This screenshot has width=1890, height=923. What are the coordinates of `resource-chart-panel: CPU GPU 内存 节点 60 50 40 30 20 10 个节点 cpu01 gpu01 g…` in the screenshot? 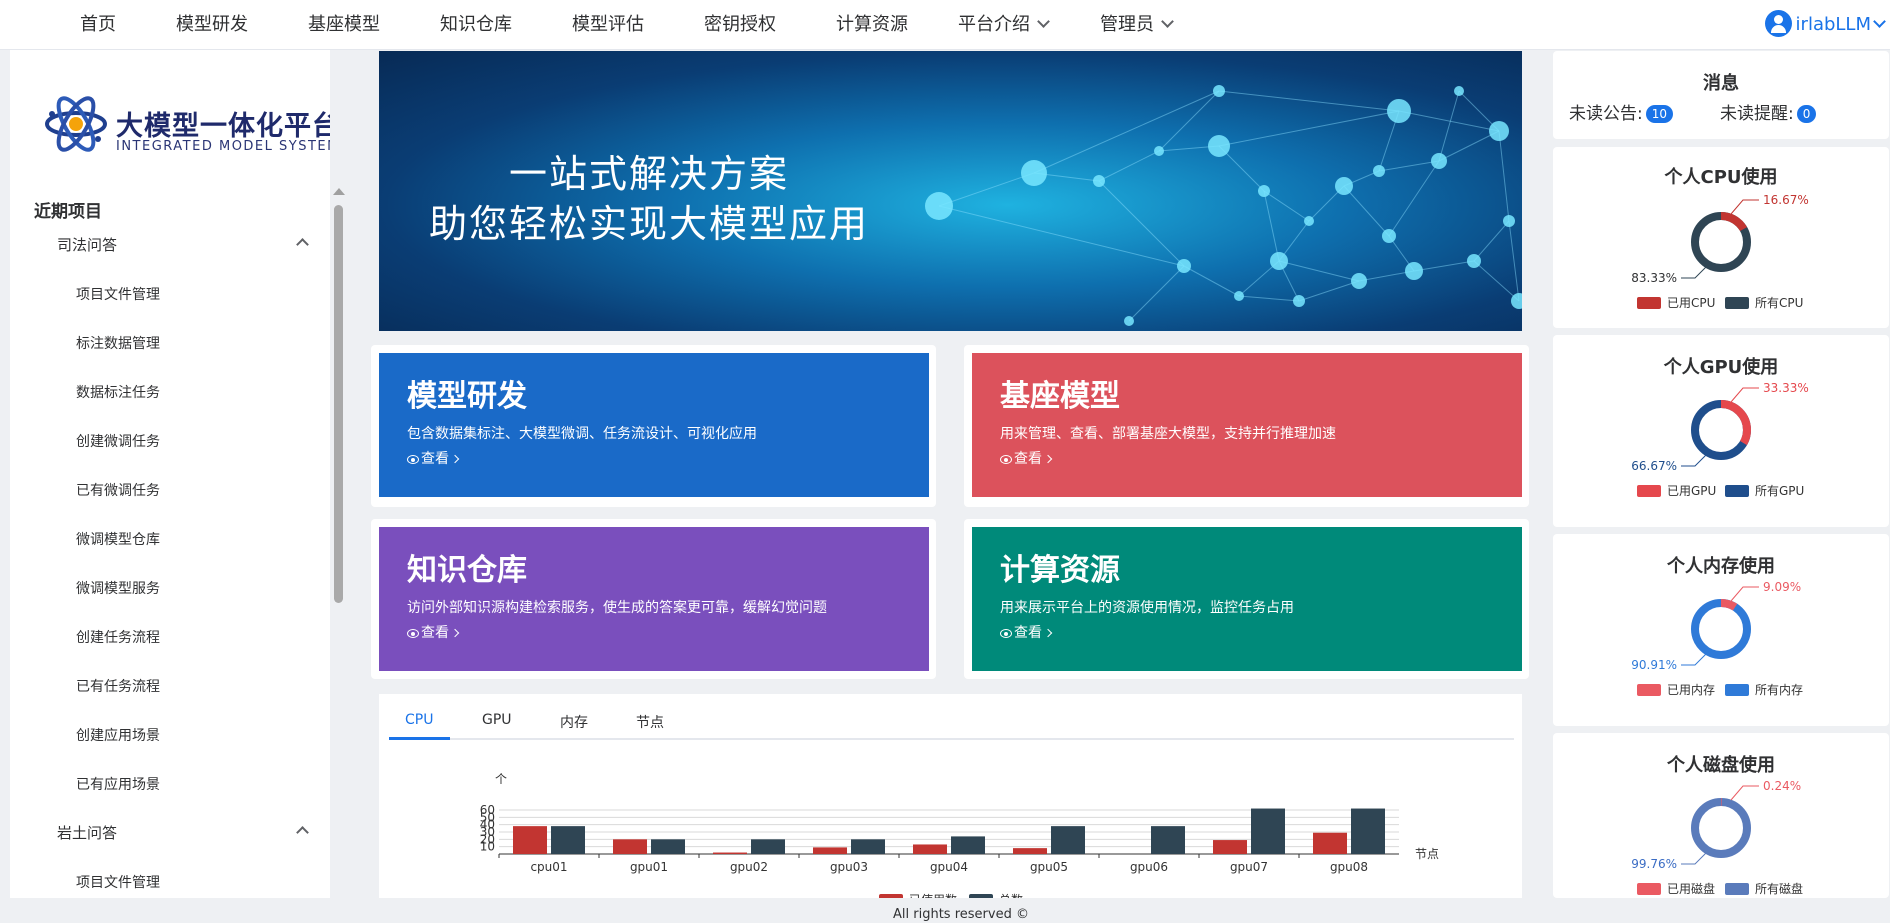 It's located at (950, 796).